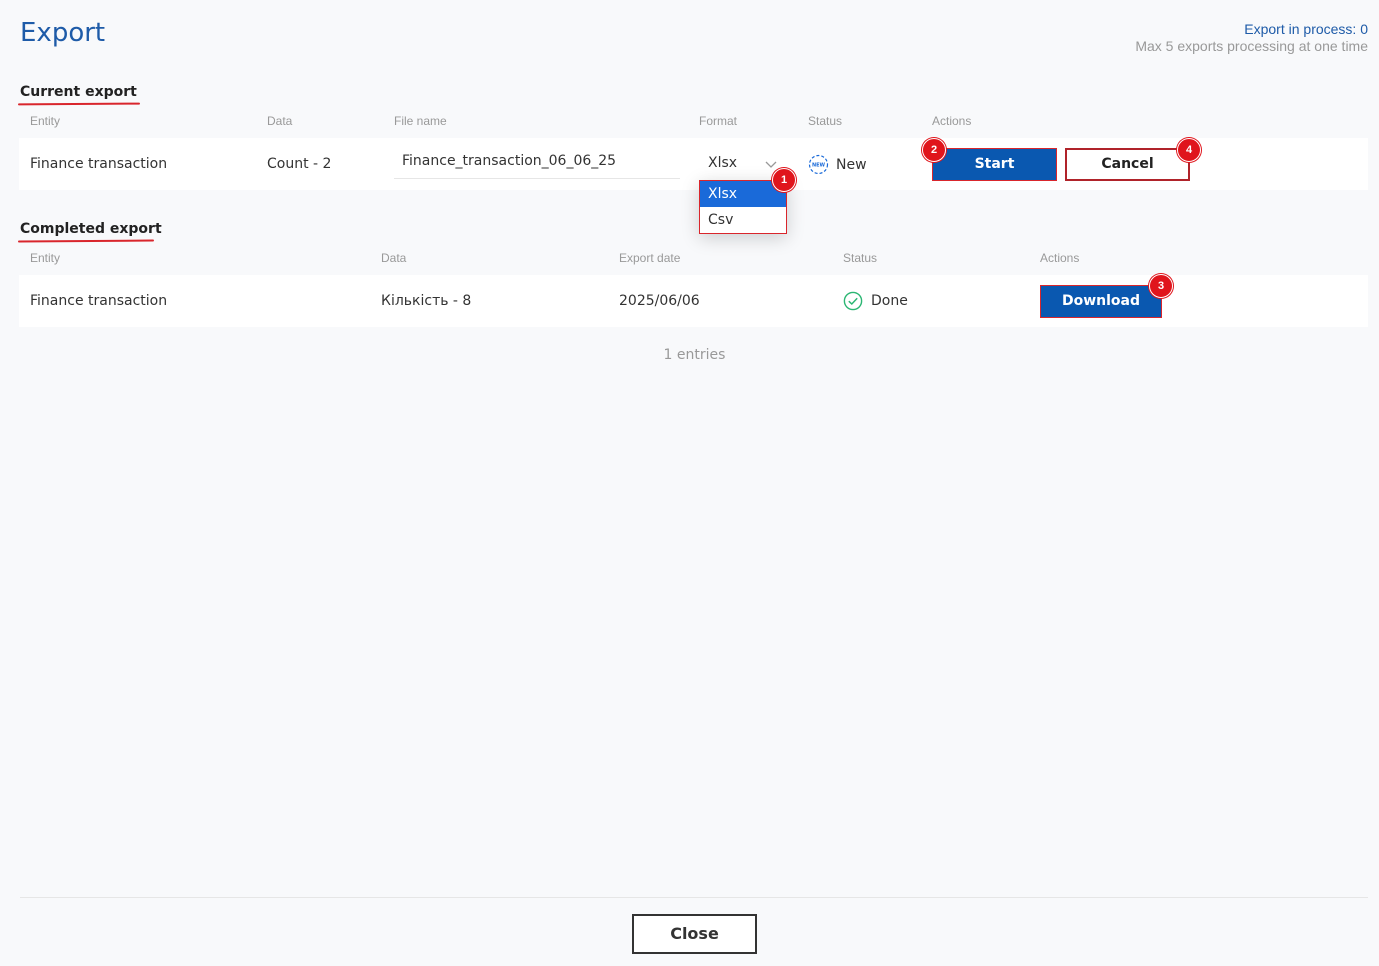 This screenshot has width=1379, height=966. I want to click on annotation-badge-3: 3, so click(1161, 286).